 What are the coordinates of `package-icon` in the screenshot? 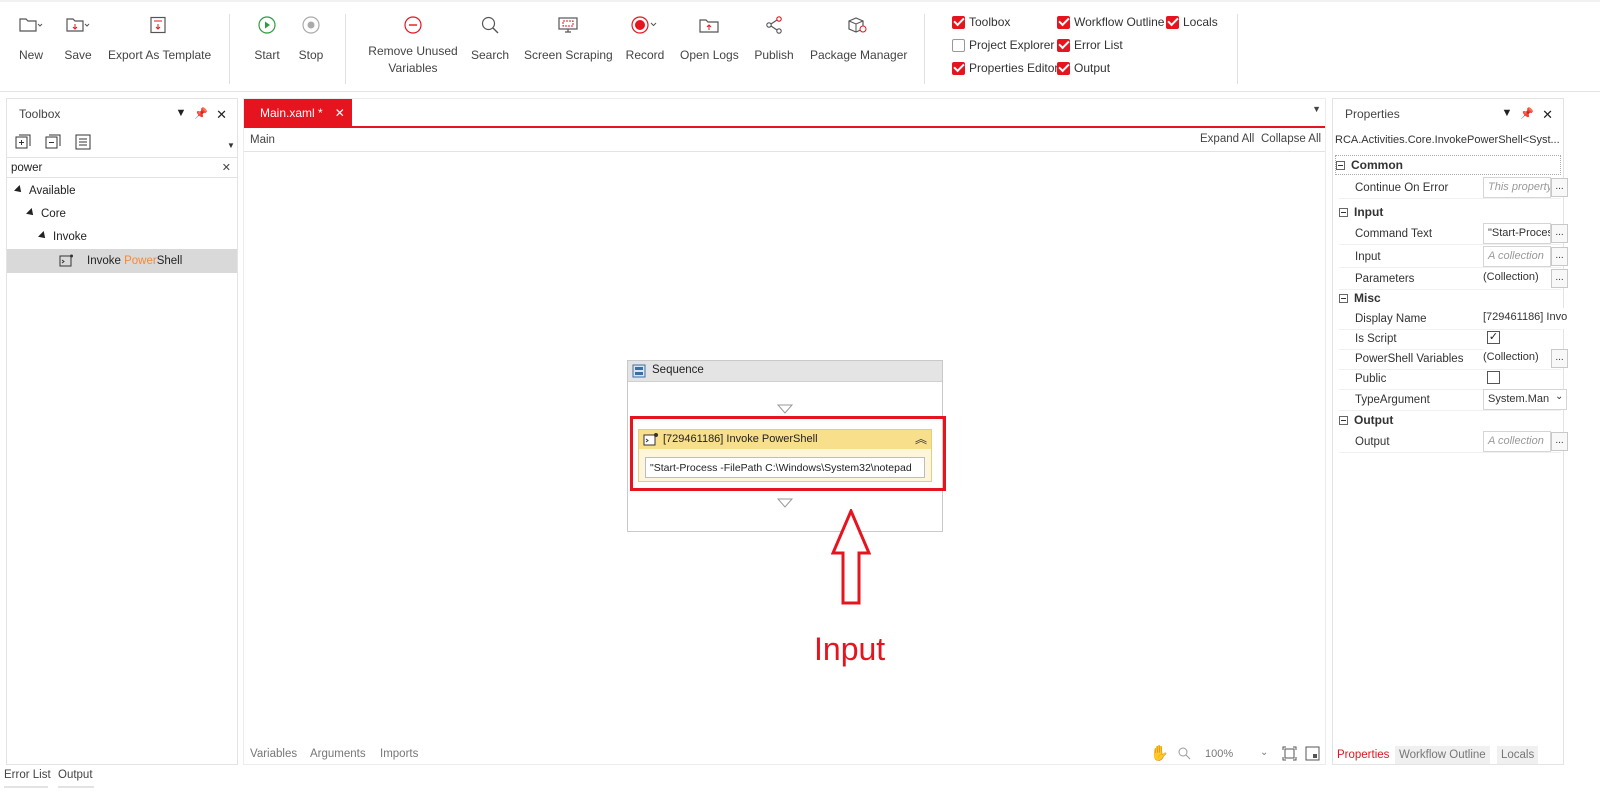 It's located at (857, 25).